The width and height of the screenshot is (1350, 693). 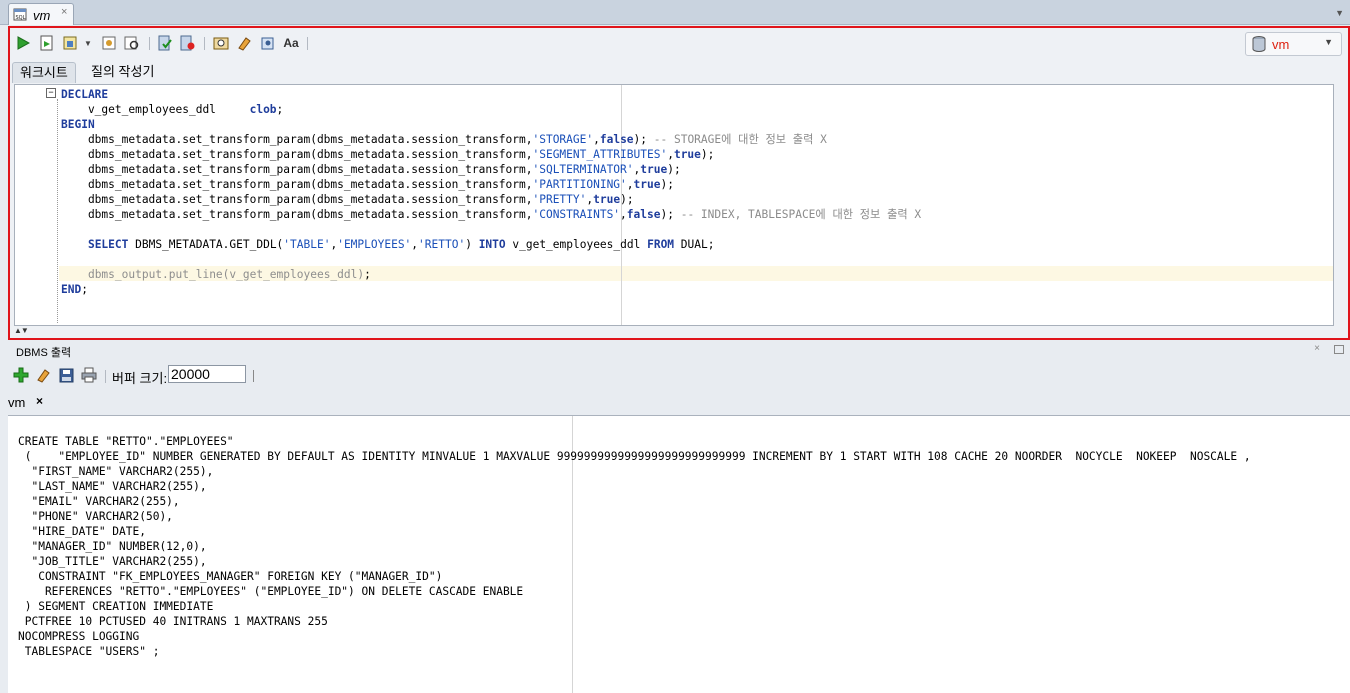 I want to click on connection-name: vm, so click(x=1281, y=44).